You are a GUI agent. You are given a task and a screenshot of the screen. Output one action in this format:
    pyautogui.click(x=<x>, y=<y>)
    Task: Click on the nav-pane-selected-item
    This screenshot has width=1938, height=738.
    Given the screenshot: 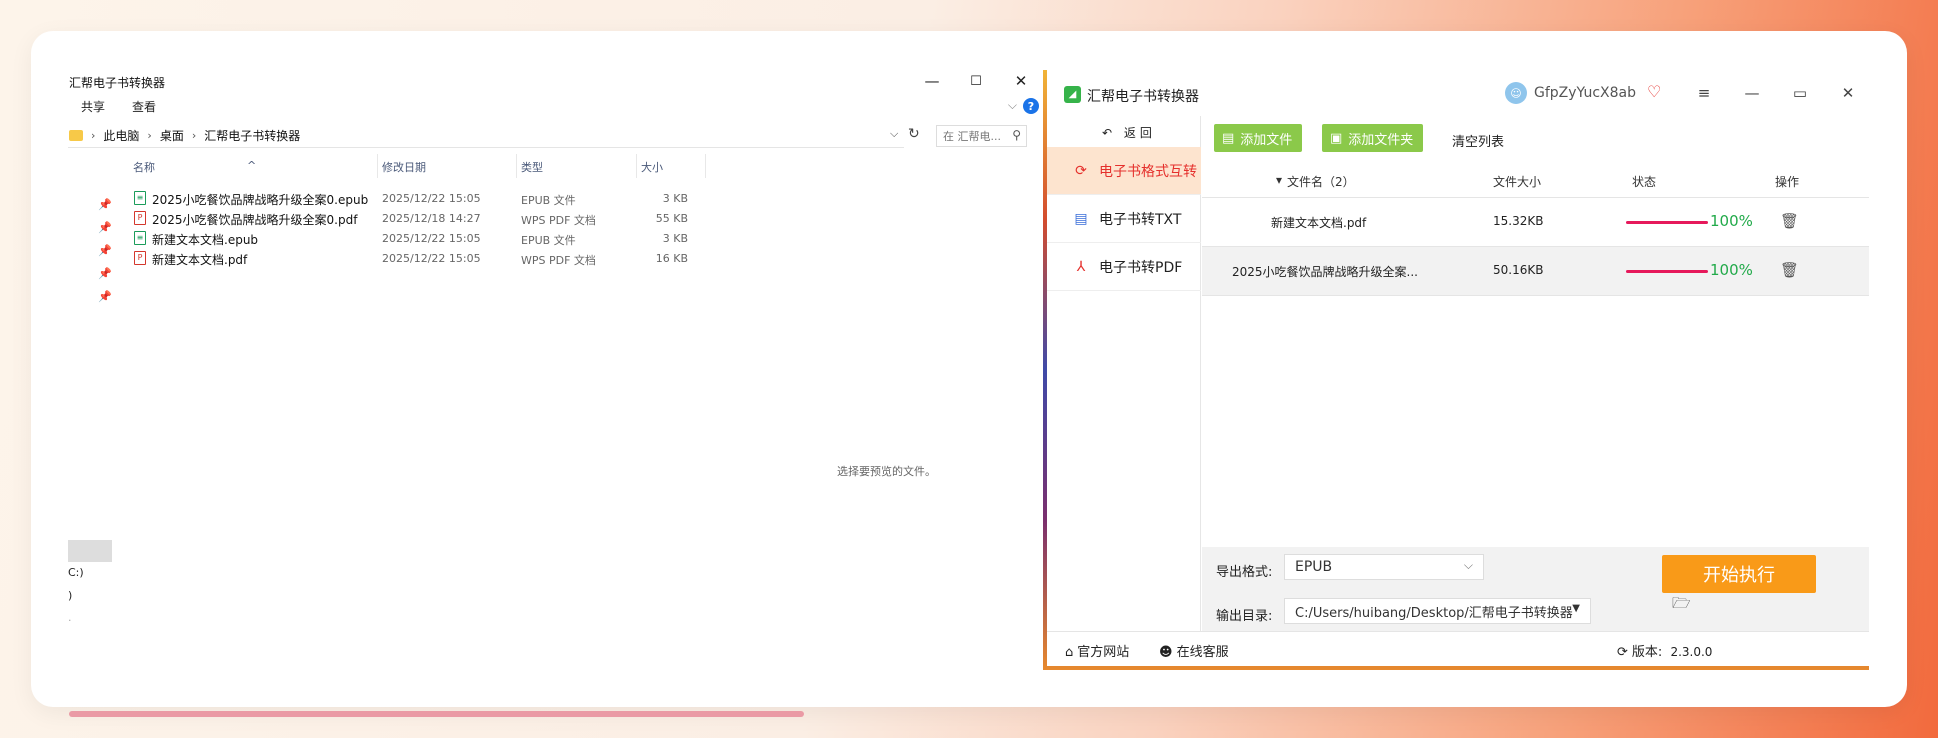 What is the action you would take?
    pyautogui.click(x=90, y=551)
    